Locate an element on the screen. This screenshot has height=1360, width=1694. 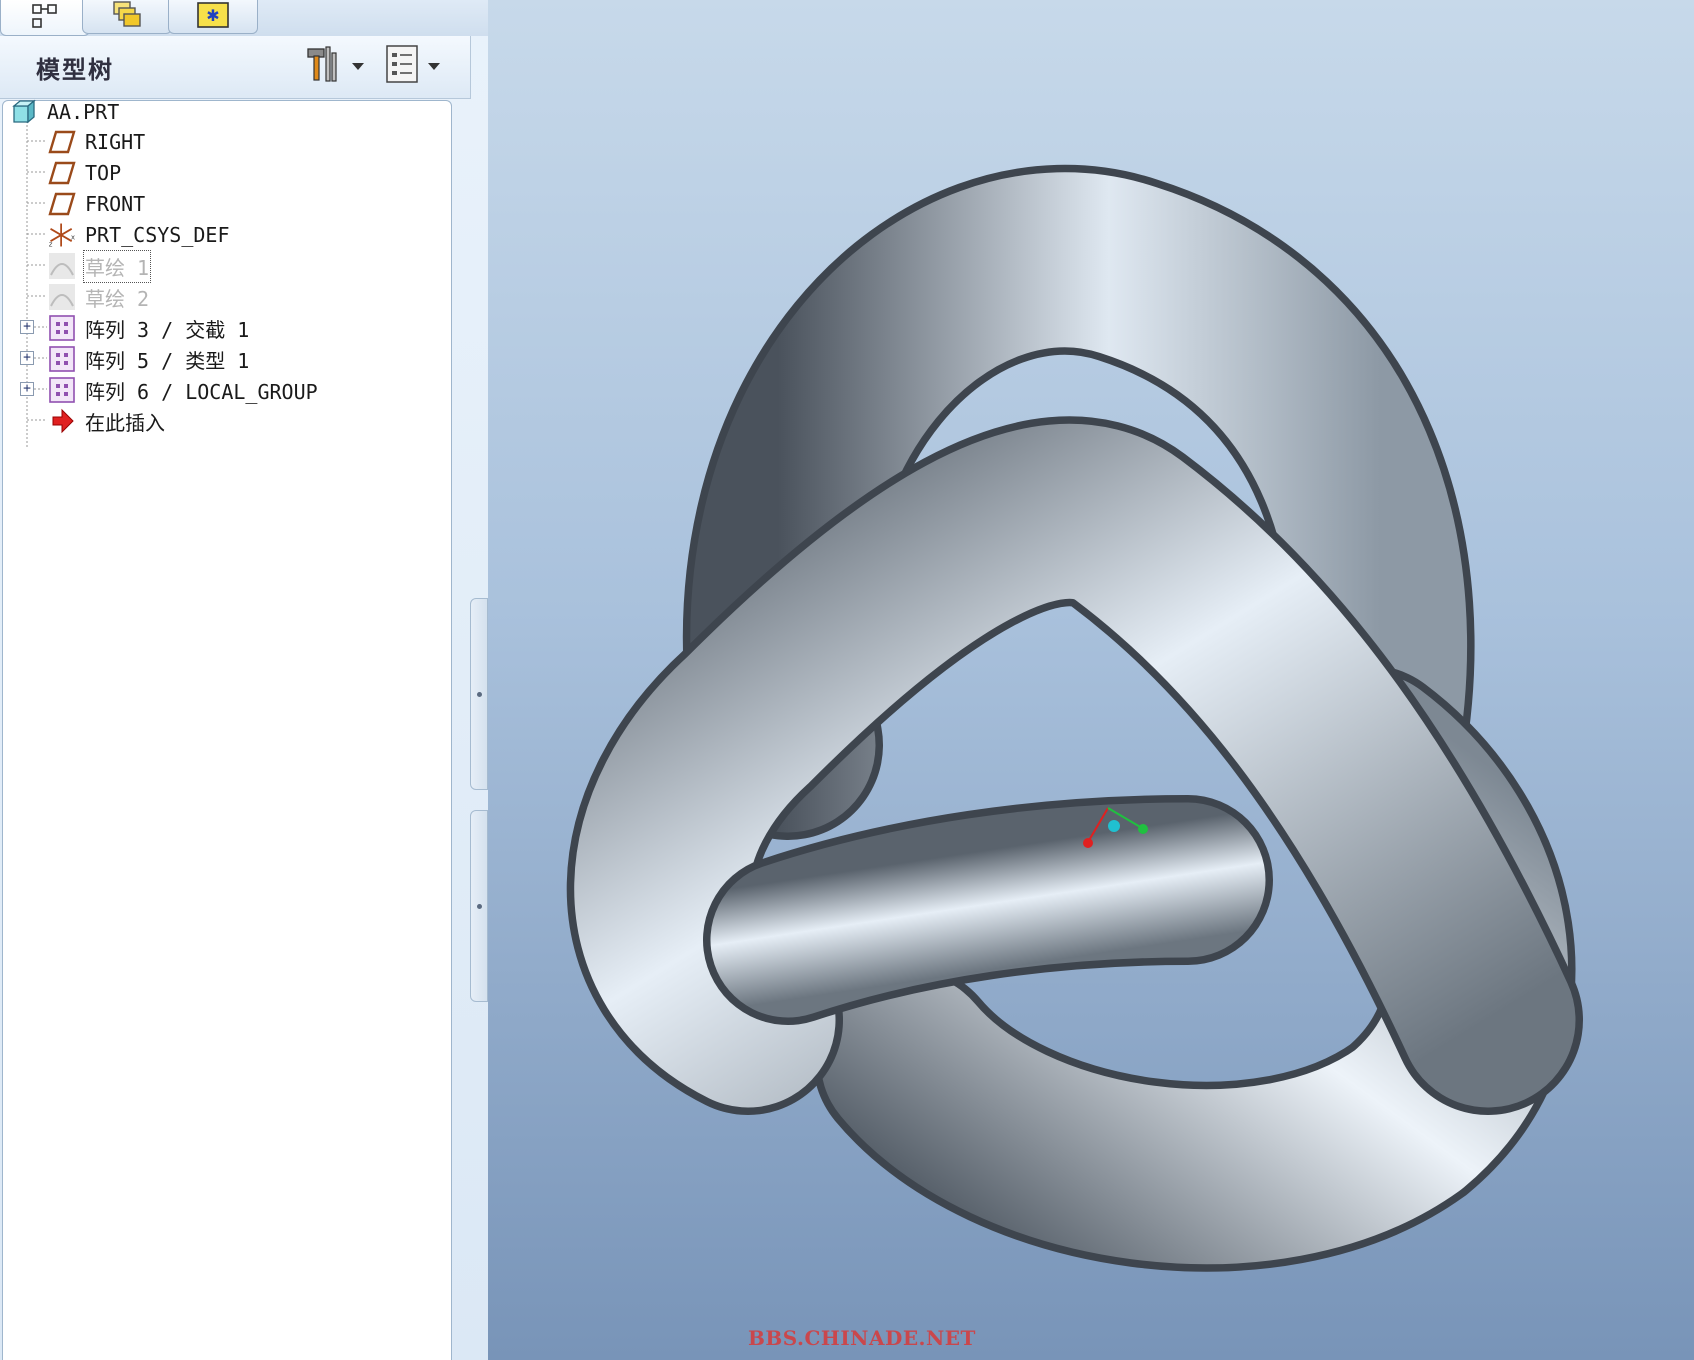
svg-text: z is located at coordinates (51, 243).